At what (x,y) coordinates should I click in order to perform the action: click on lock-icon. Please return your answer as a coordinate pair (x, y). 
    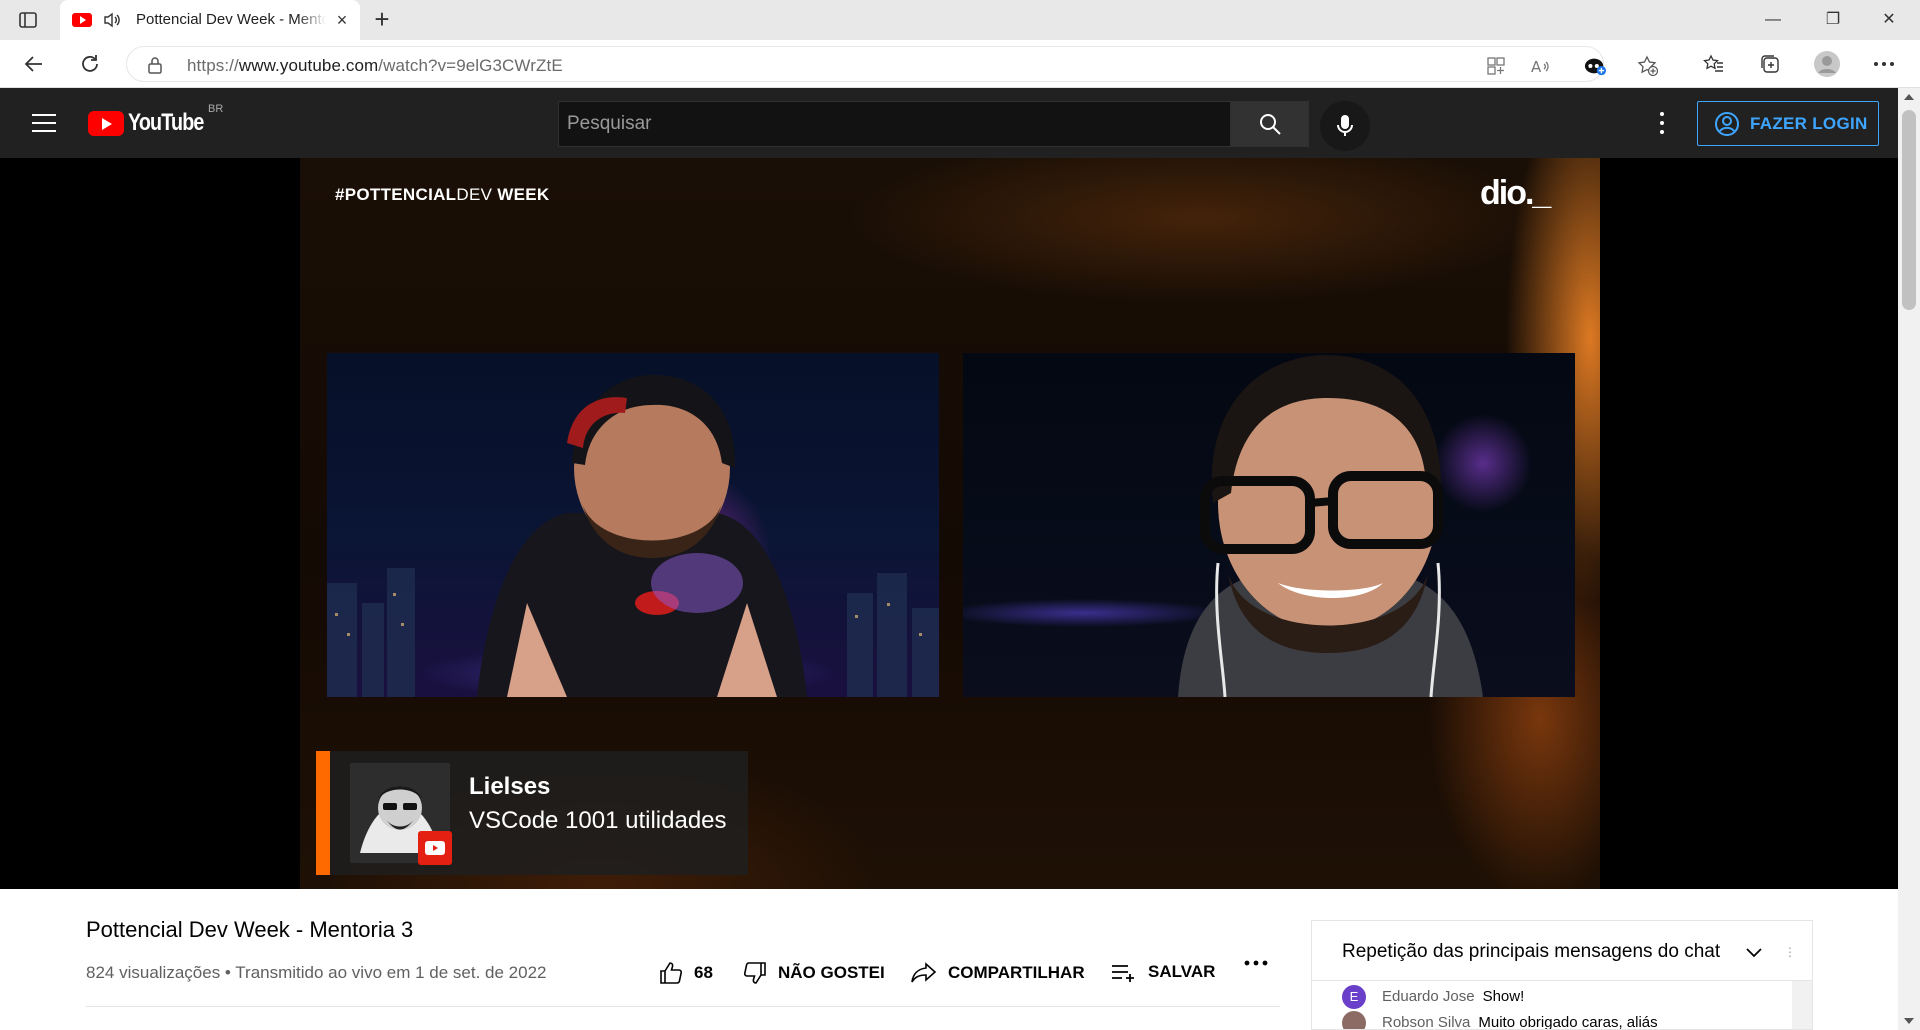
    Looking at the image, I should click on (155, 67).